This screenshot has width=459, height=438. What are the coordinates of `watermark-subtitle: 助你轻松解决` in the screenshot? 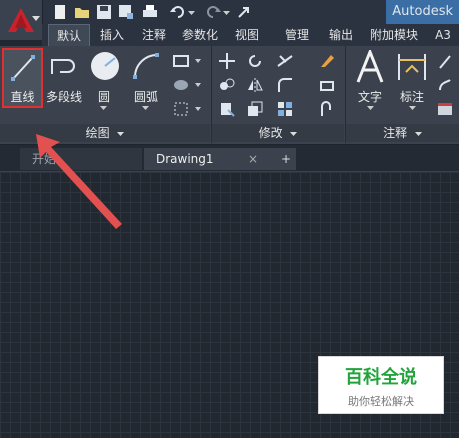 It's located at (381, 401).